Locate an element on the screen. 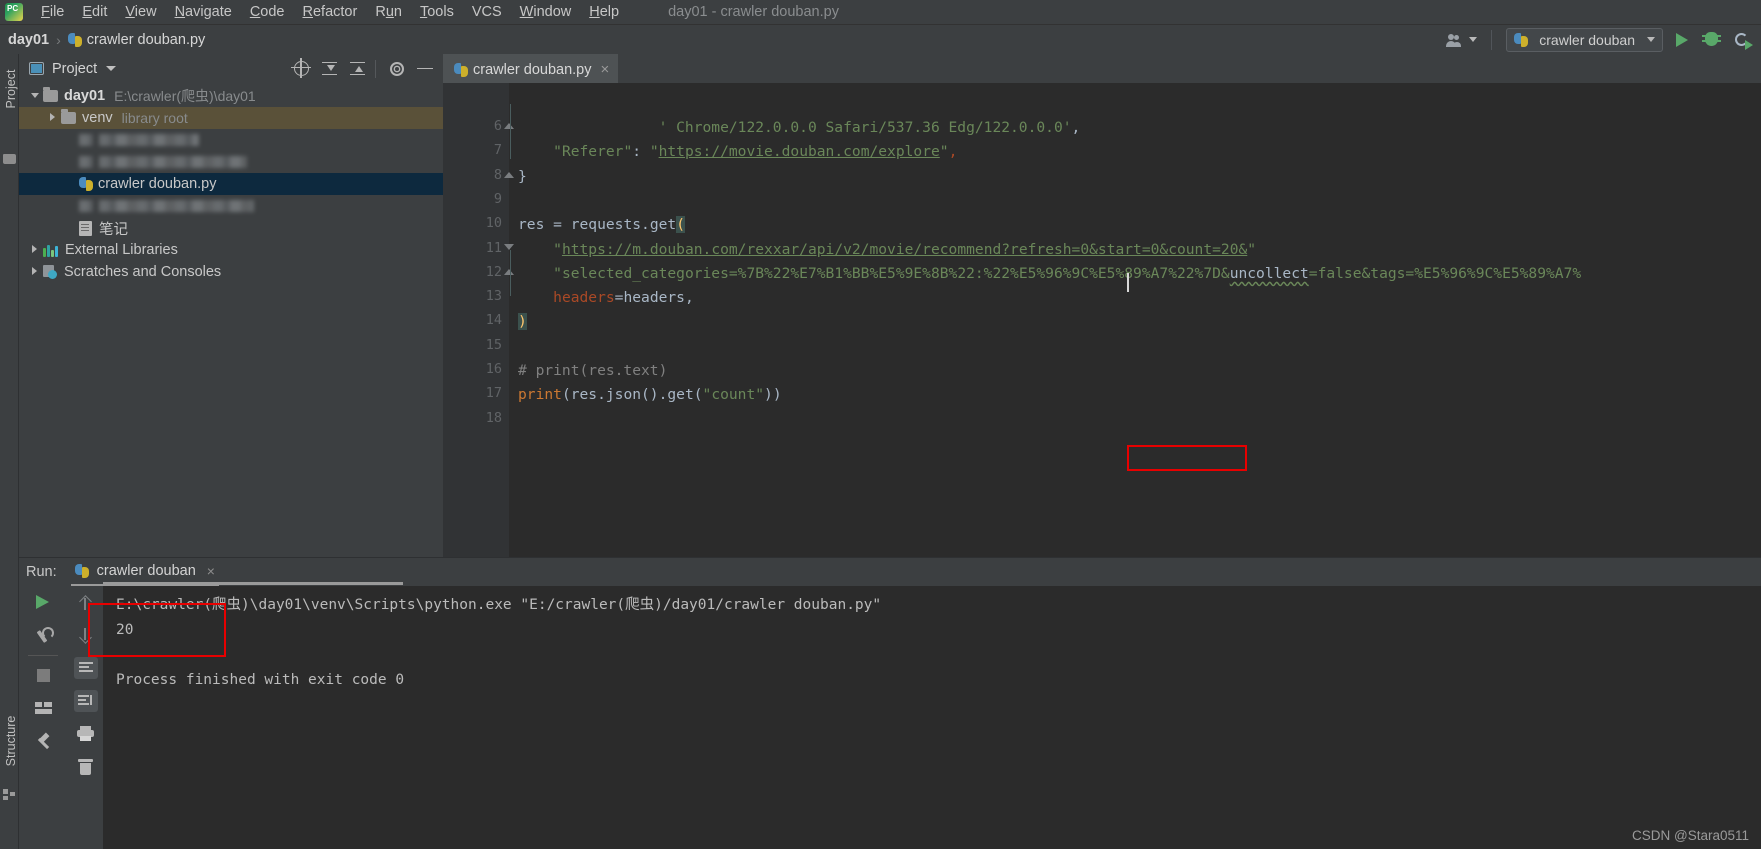  menu-item-refactor: Refactor is located at coordinates (330, 12).